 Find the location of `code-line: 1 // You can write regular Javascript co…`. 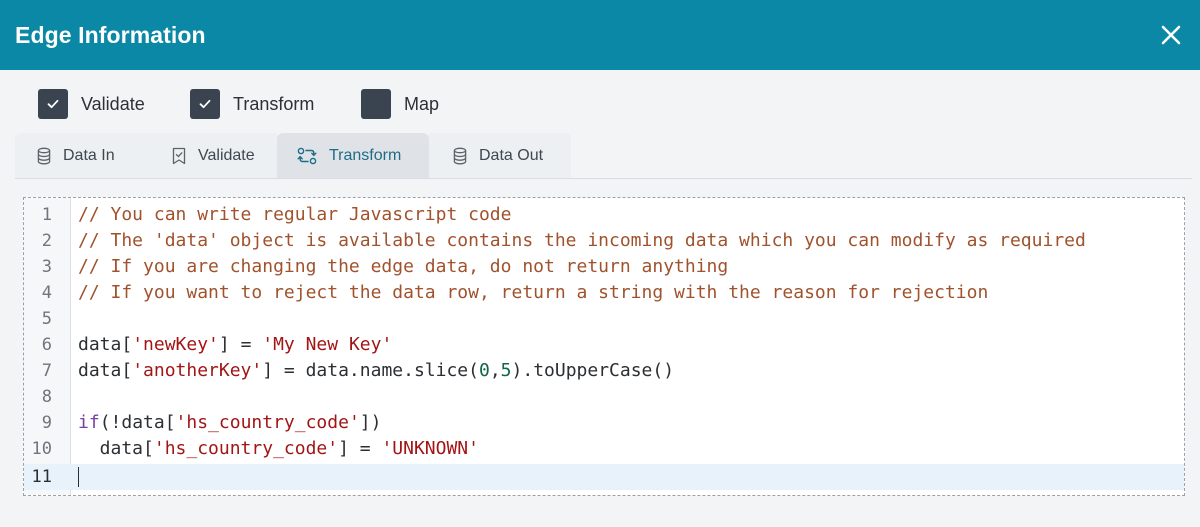

code-line: 1 // You can write regular Javascript co… is located at coordinates (604, 215).